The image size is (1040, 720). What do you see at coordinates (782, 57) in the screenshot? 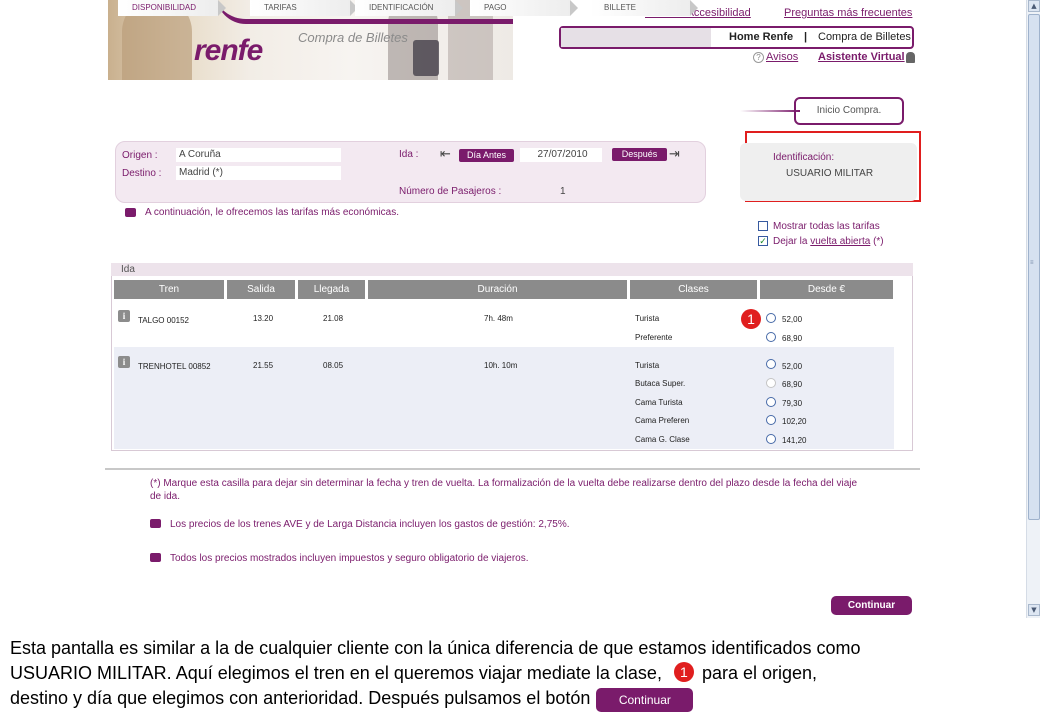
I see `avisos-label: Avisos` at bounding box center [782, 57].